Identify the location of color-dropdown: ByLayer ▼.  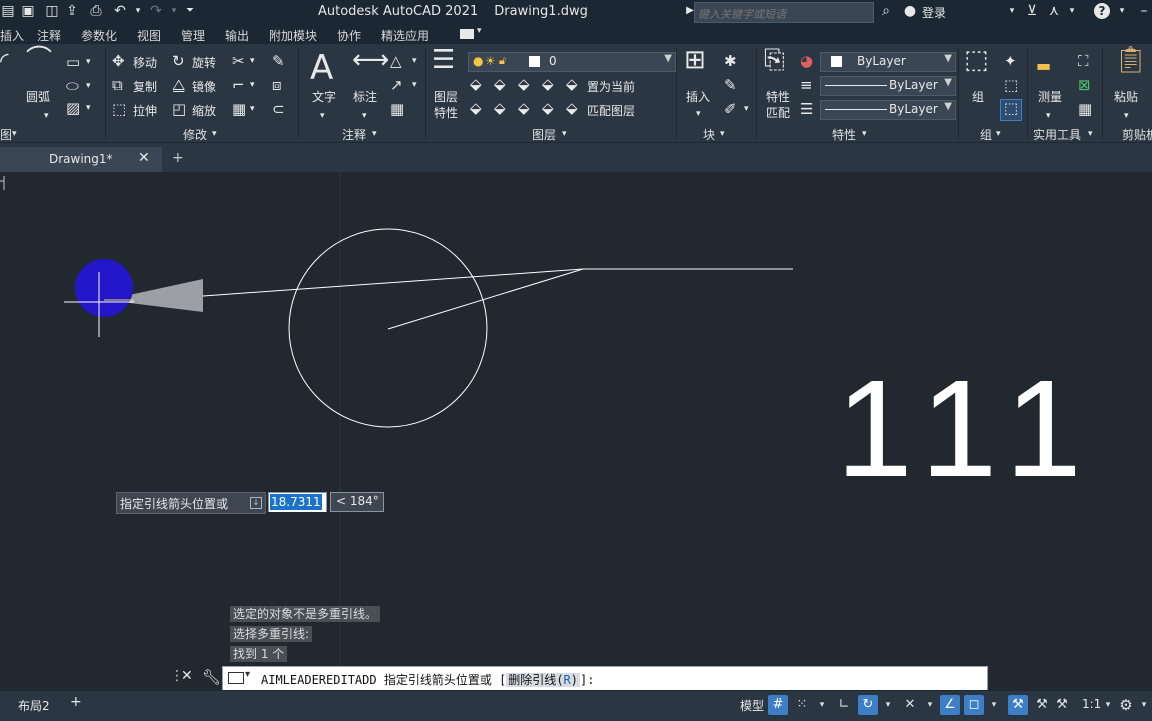
(888, 62).